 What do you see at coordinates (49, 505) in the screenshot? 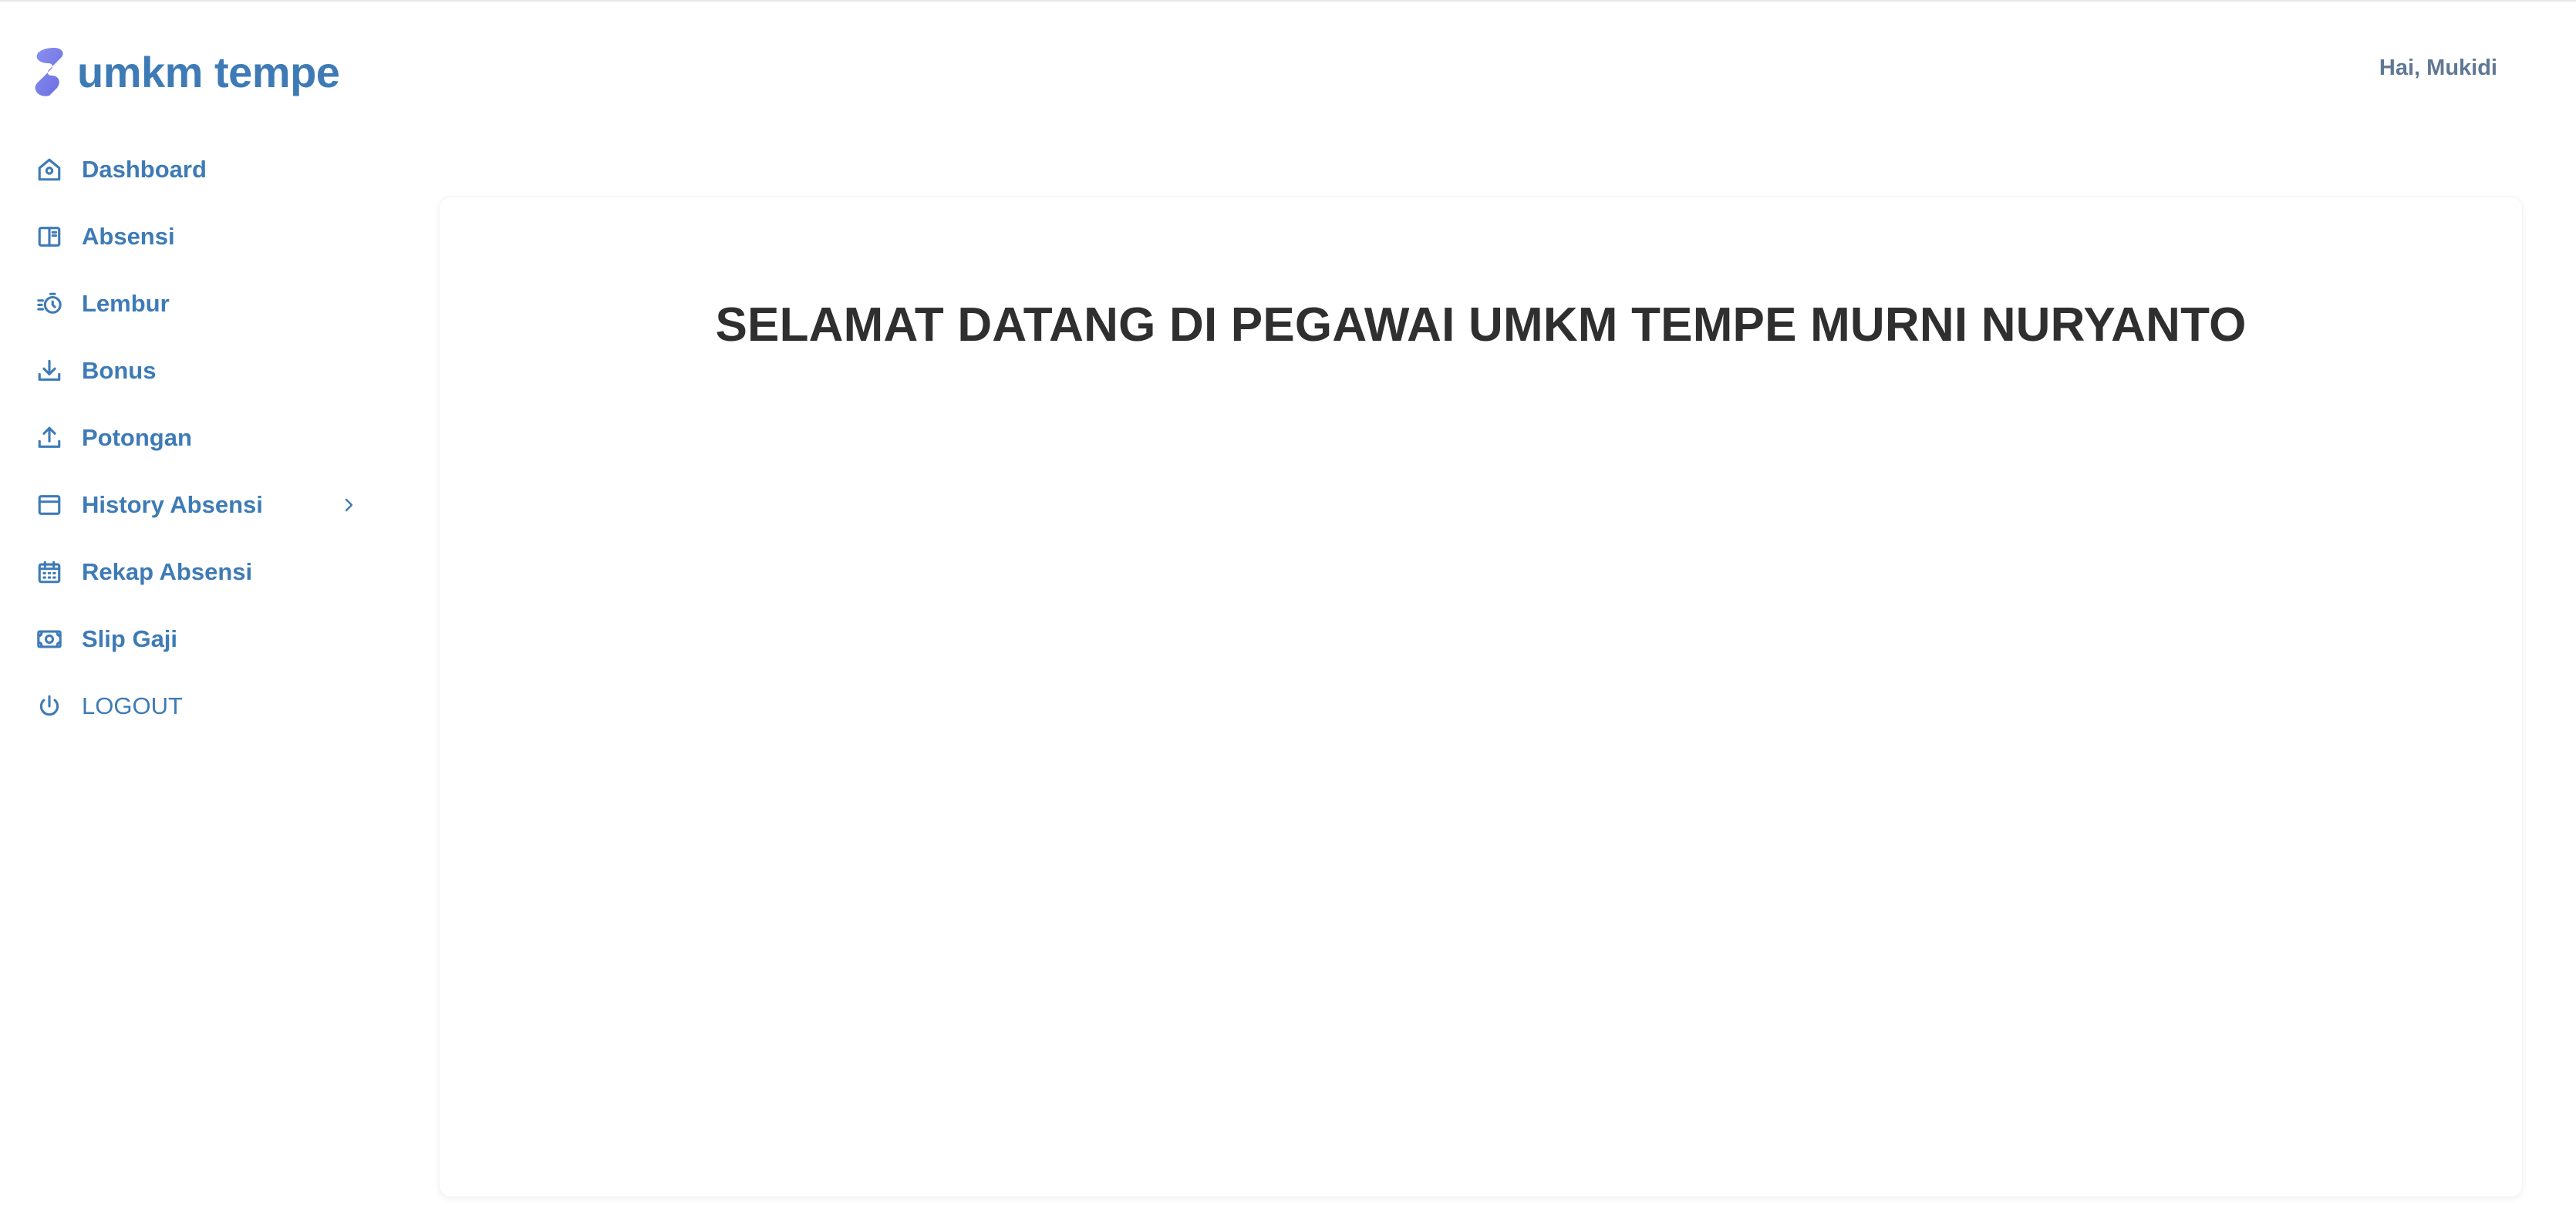
I see `window-icon` at bounding box center [49, 505].